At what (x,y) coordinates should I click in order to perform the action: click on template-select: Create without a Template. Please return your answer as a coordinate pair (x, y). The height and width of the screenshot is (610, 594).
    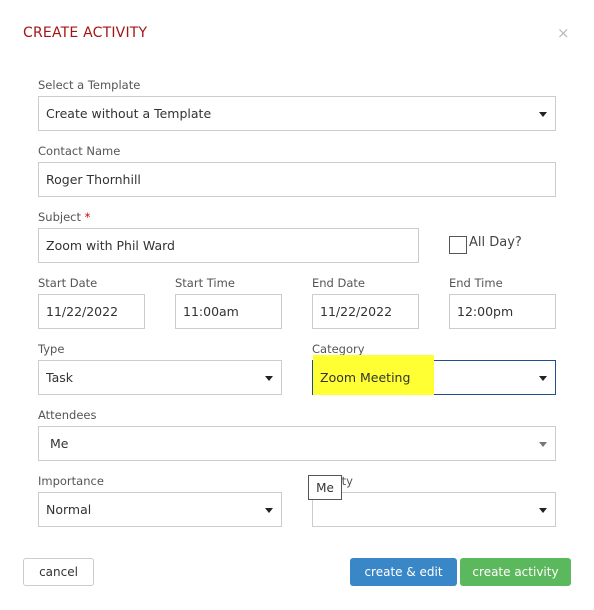
    Looking at the image, I should click on (297, 113).